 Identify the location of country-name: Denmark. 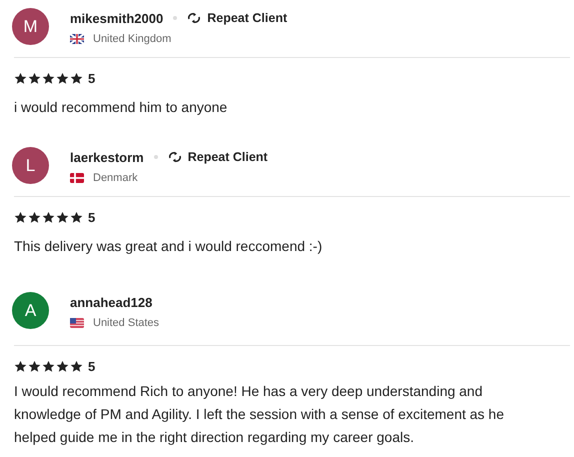
(115, 178).